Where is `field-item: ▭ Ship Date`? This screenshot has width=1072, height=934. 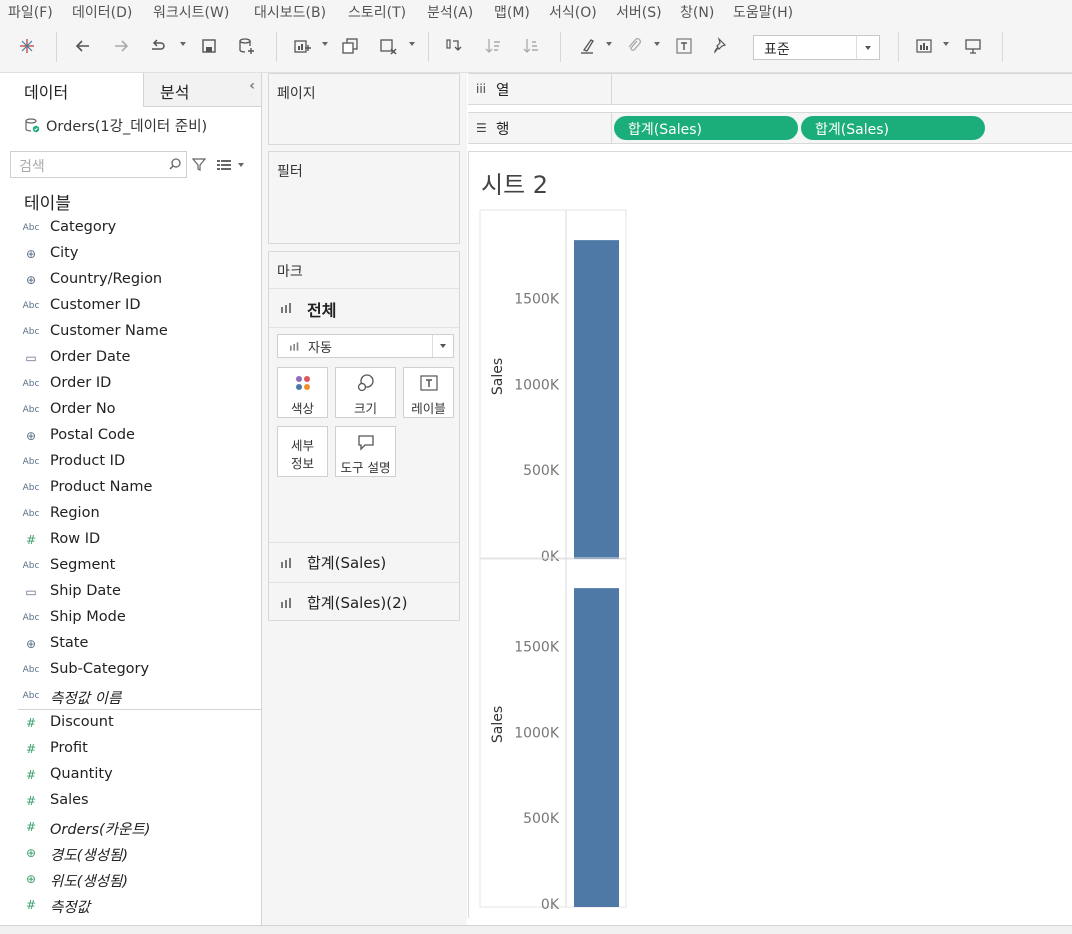
field-item: ▭ Ship Date is located at coordinates (130, 593).